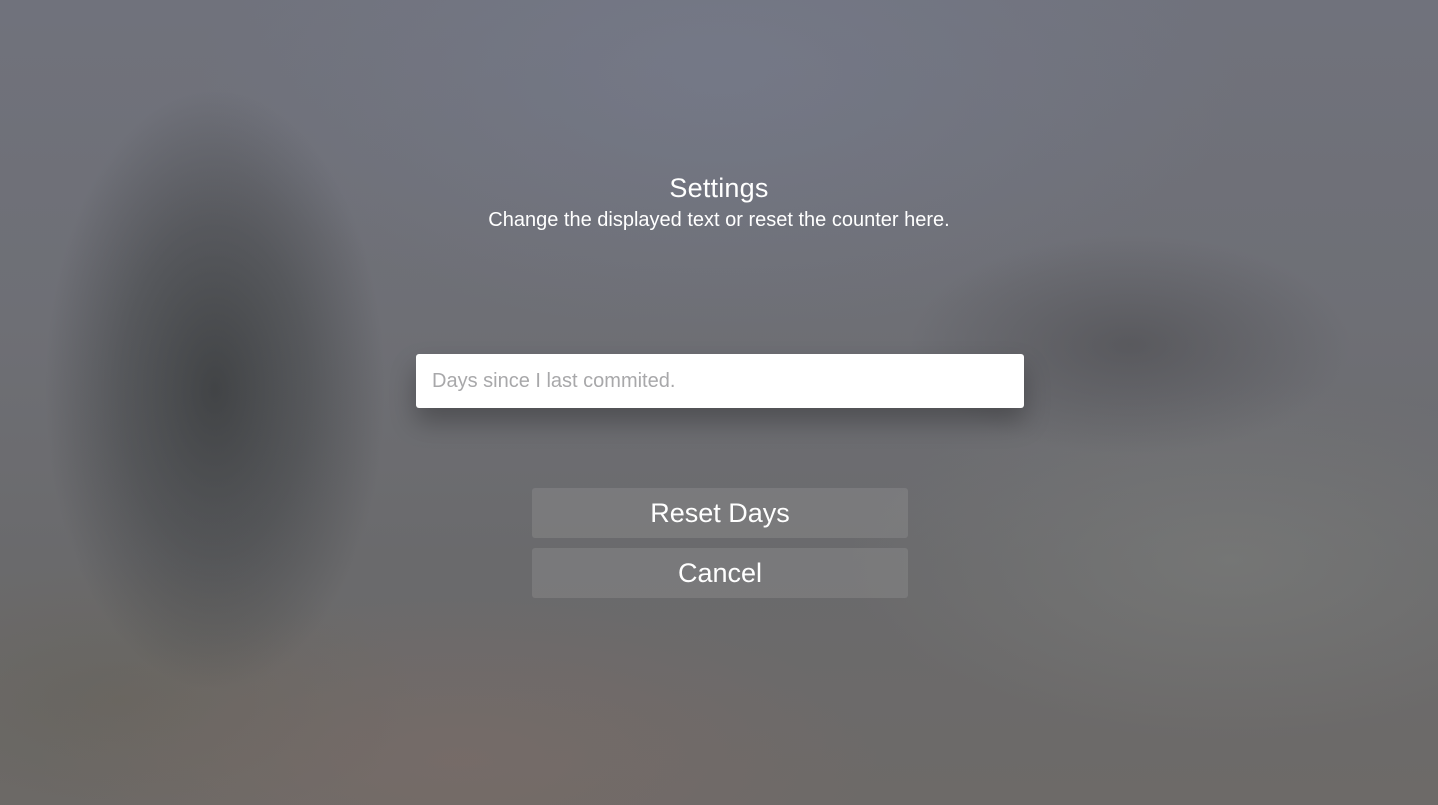 Image resolution: width=1438 pixels, height=805 pixels. Describe the element at coordinates (720, 573) in the screenshot. I see `cancel-button: Cancel` at that location.